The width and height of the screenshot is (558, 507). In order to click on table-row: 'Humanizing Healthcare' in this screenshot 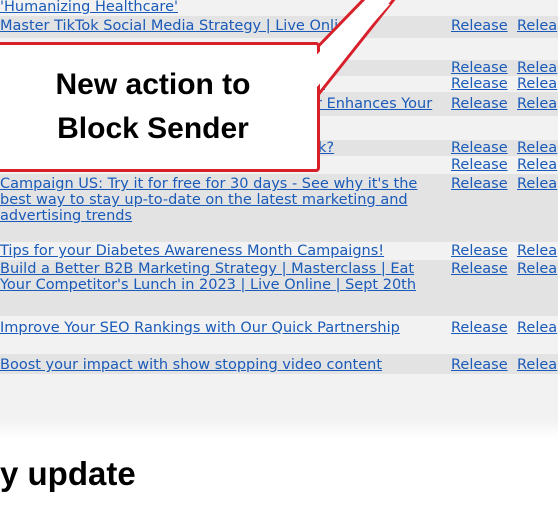, I will do `click(279, 8)`.